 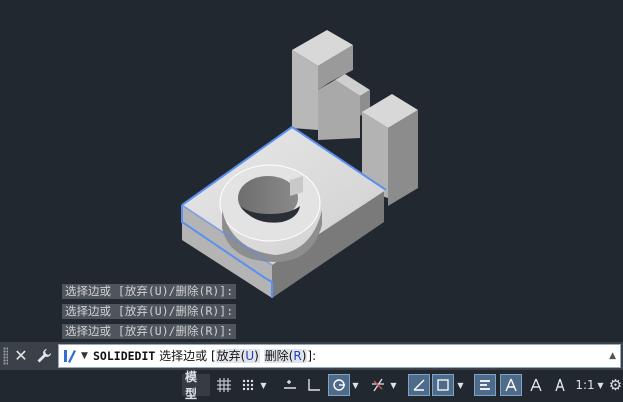 I want to click on annotation-icon, so click(x=511, y=385).